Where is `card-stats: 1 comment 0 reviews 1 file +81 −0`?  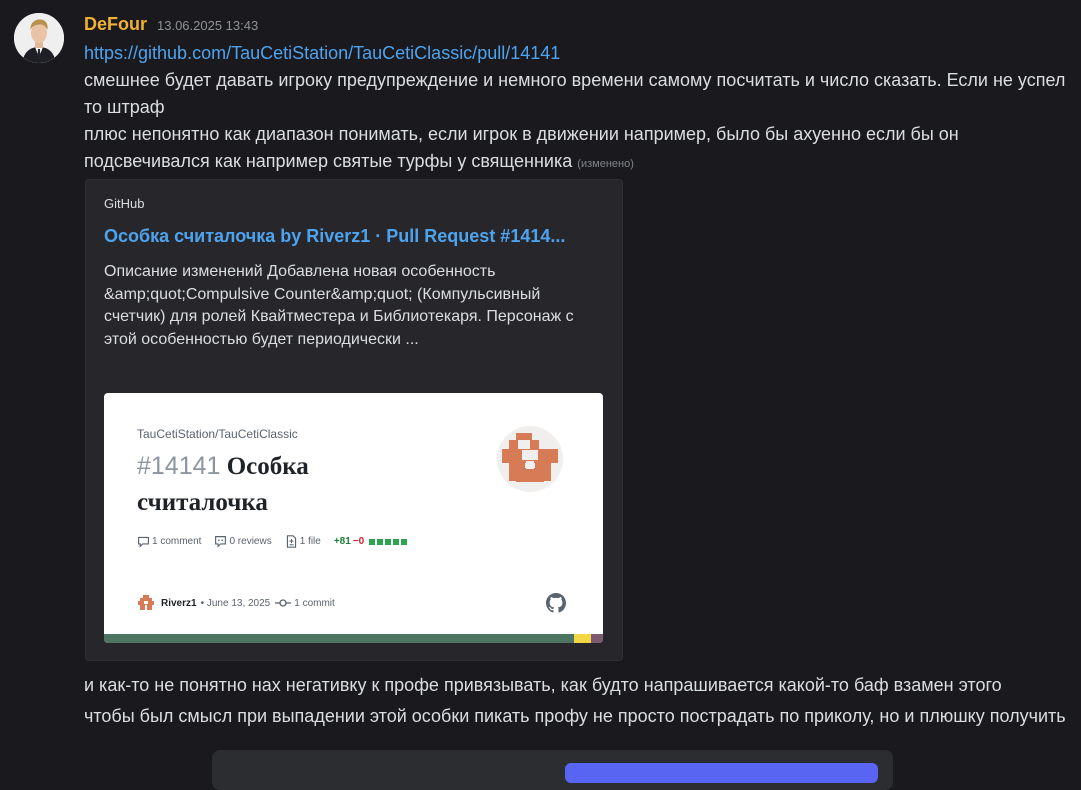 card-stats: 1 comment 0 reviews 1 file +81 −0 is located at coordinates (272, 541).